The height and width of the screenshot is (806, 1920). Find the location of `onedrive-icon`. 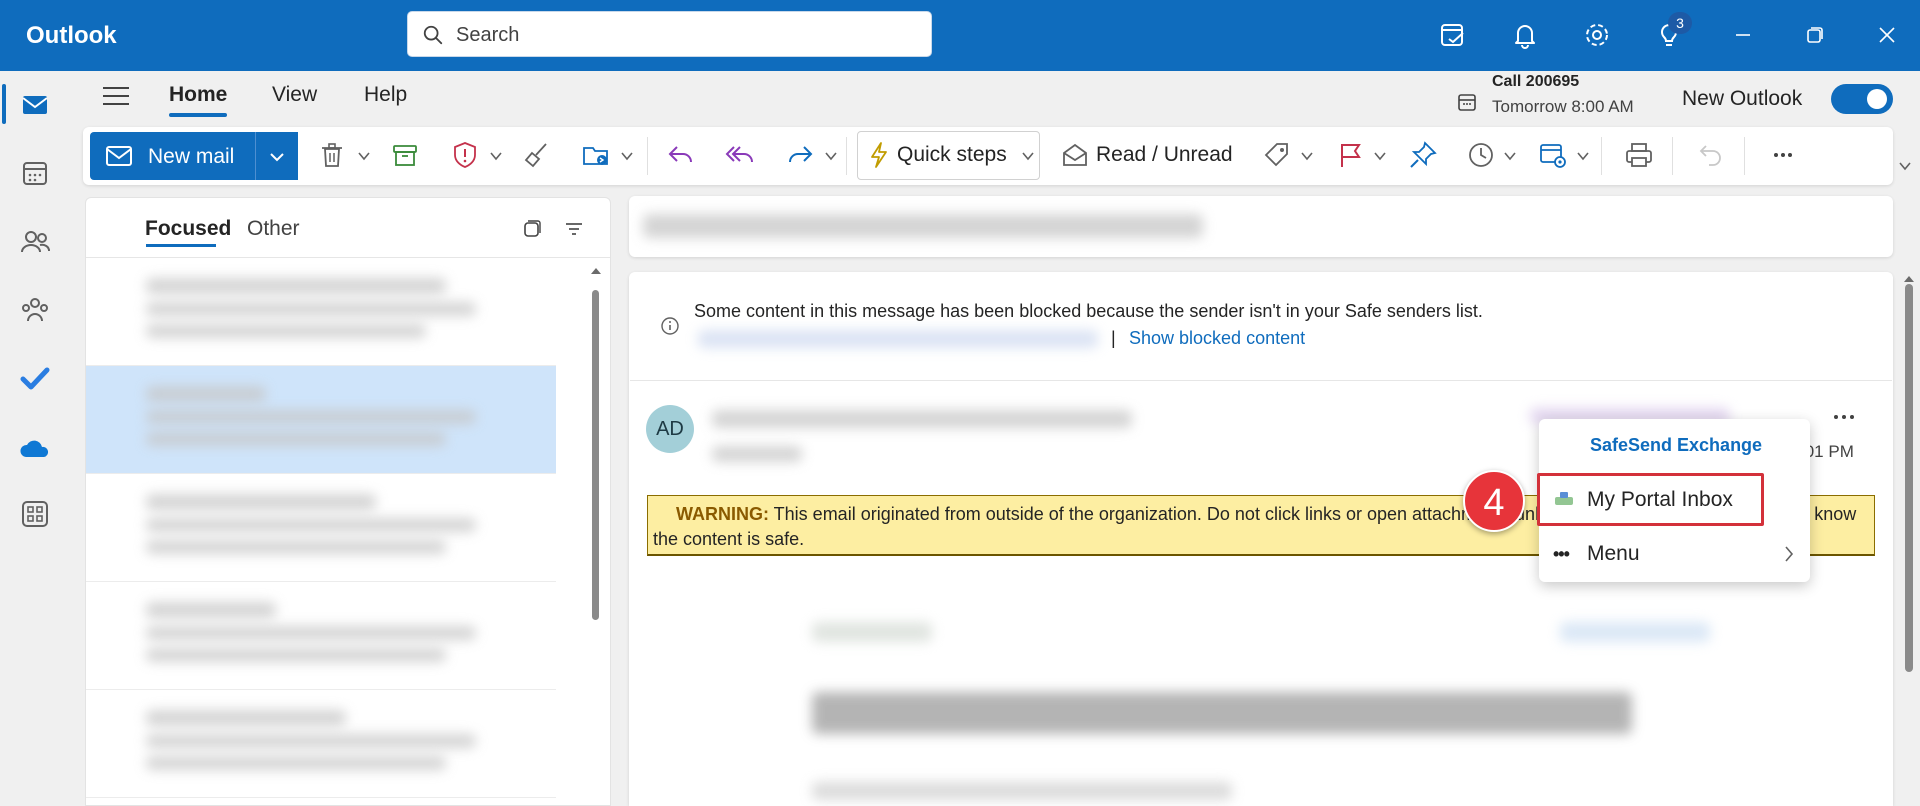

onedrive-icon is located at coordinates (35, 449).